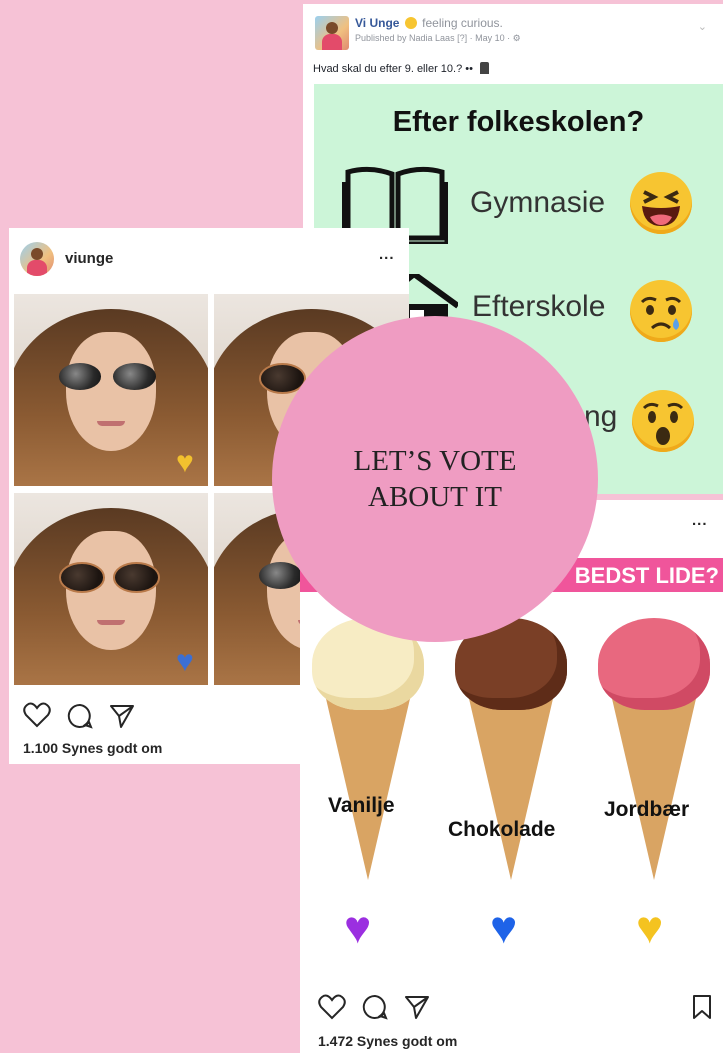 Image resolution: width=723 pixels, height=1053 pixels. Describe the element at coordinates (661, 203) in the screenshot. I see `laughing-reaction-icon` at that location.